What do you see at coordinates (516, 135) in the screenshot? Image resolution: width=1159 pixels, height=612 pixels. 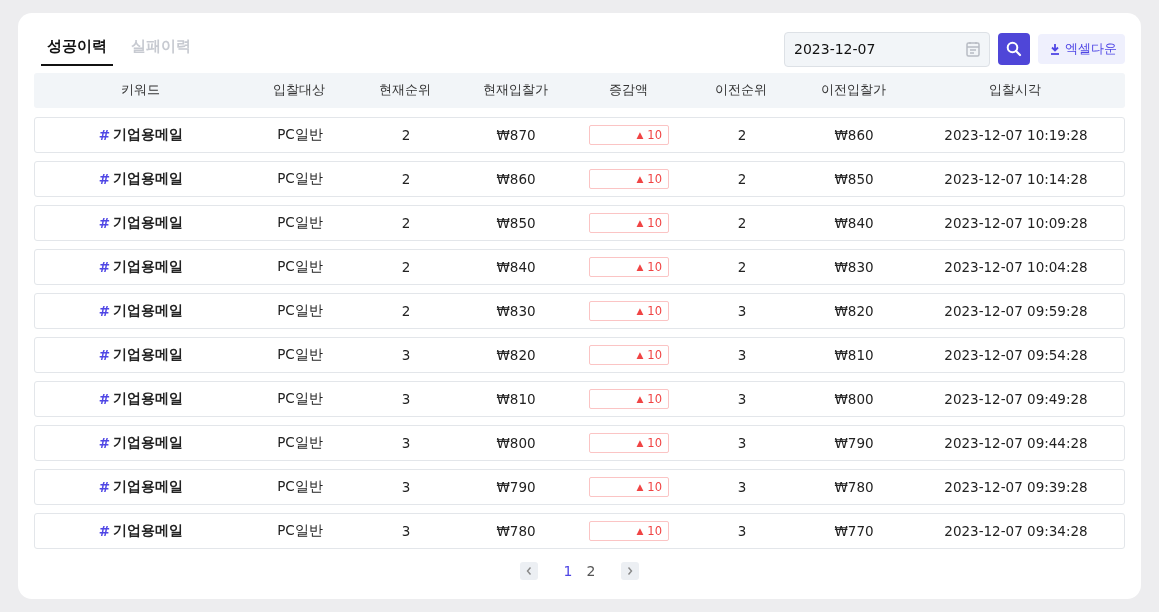 I see `table-cell: ₩870` at bounding box center [516, 135].